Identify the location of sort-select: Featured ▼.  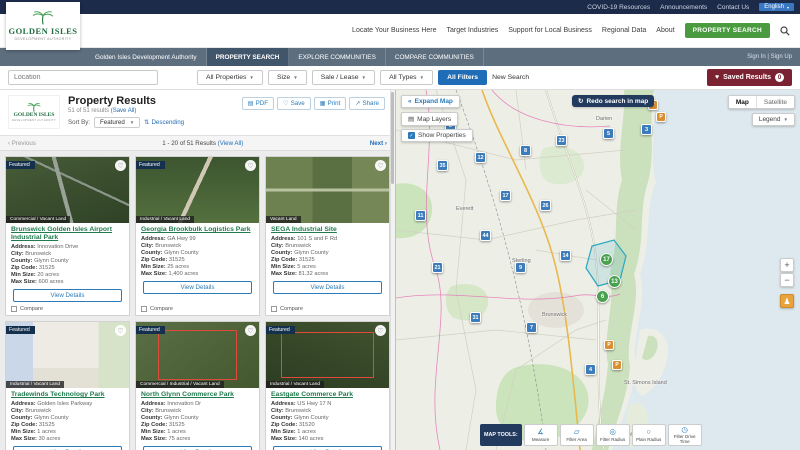
(117, 122).